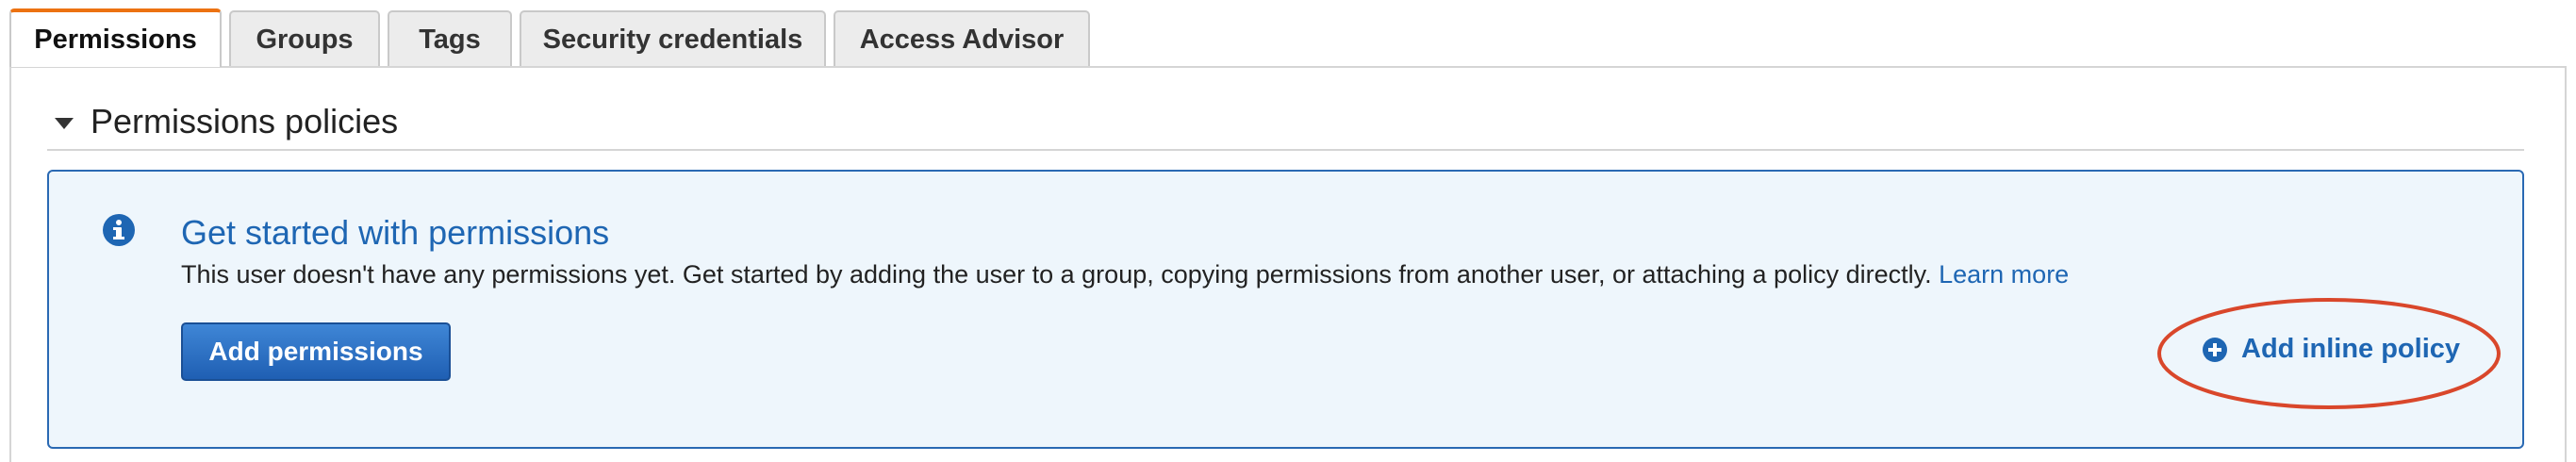 Image resolution: width=2576 pixels, height=462 pixels. I want to click on tab-access-advisor: Access Advisor, so click(962, 38).